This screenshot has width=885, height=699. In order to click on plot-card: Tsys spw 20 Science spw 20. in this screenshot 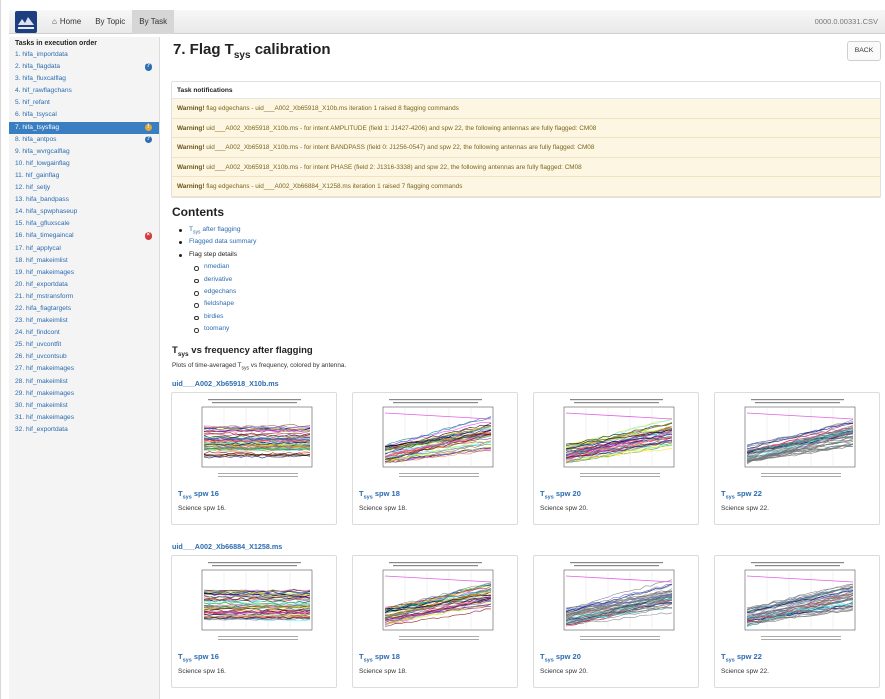, I will do `click(616, 458)`.